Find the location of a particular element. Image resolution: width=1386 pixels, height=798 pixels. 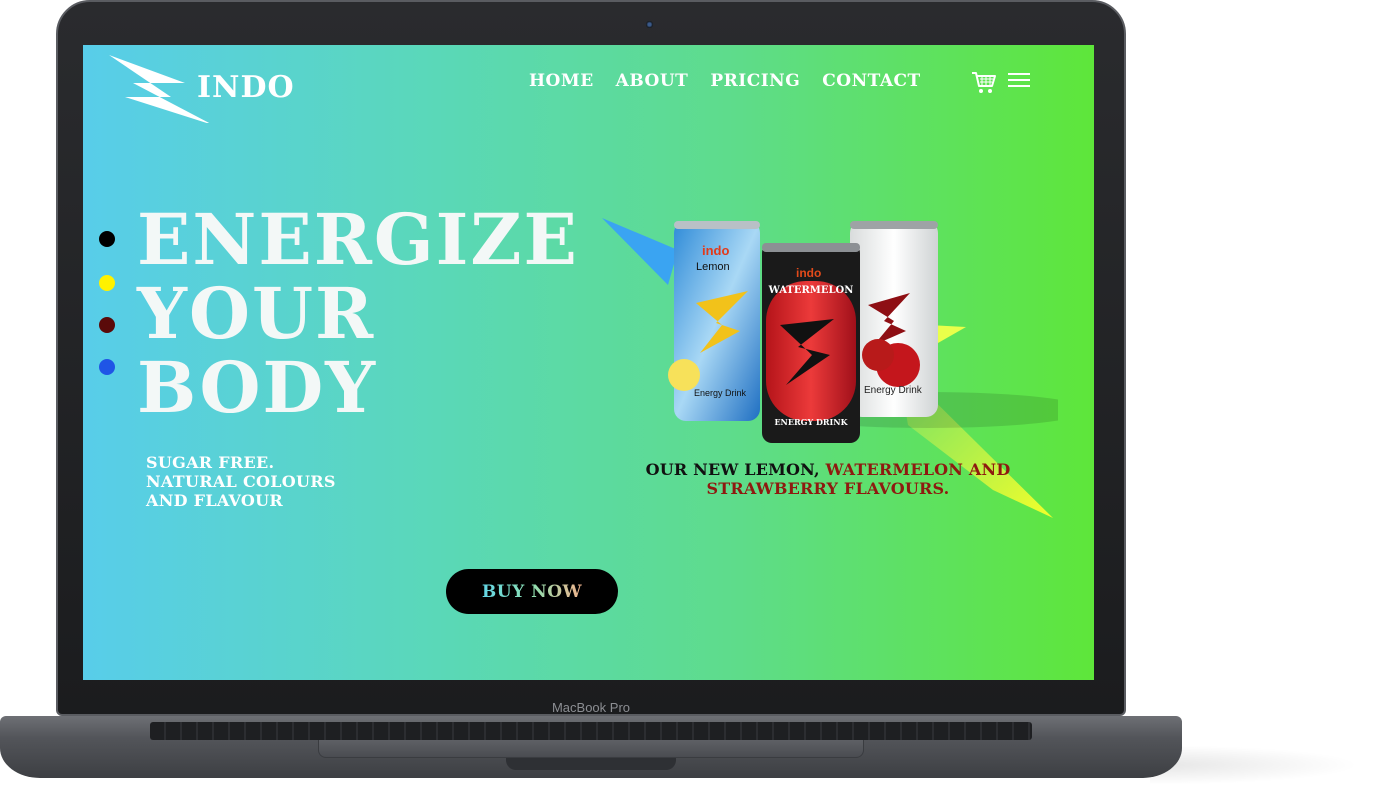

nav-about: ABOUT is located at coordinates (652, 81).